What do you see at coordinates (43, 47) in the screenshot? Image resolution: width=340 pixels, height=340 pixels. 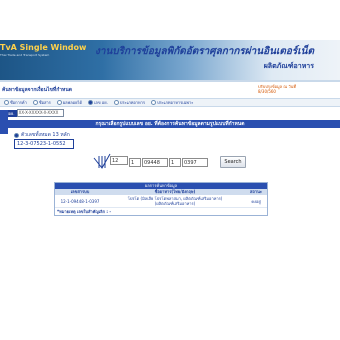 I see `brand-logo: TvA Single Window` at bounding box center [43, 47].